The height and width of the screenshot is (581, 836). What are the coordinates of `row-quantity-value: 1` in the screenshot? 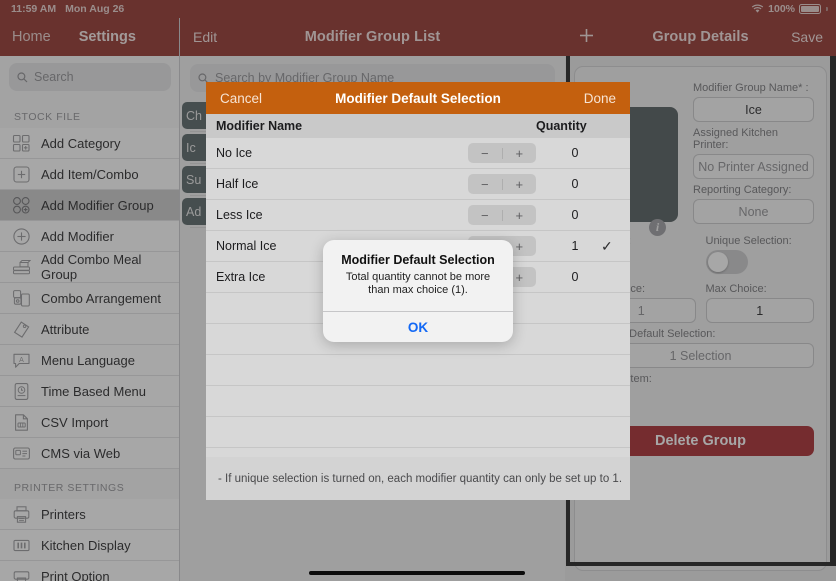 It's located at (575, 246).